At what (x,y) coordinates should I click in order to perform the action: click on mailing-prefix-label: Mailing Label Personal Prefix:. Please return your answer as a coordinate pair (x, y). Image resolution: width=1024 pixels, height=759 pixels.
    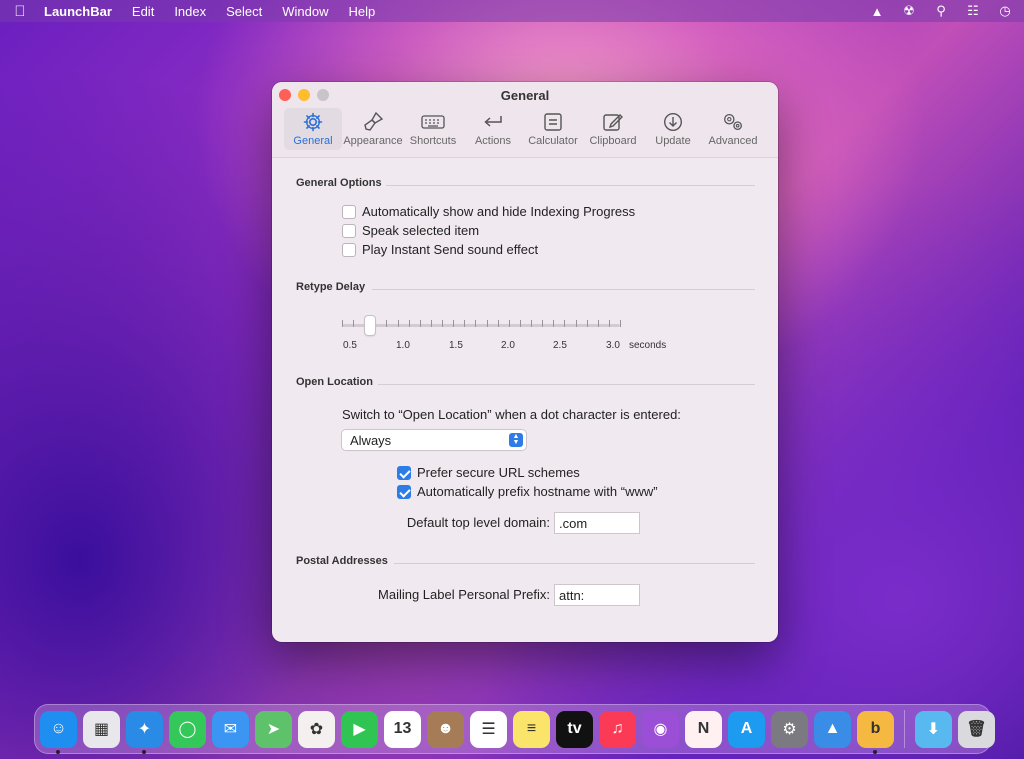
    Looking at the image, I should click on (464, 594).